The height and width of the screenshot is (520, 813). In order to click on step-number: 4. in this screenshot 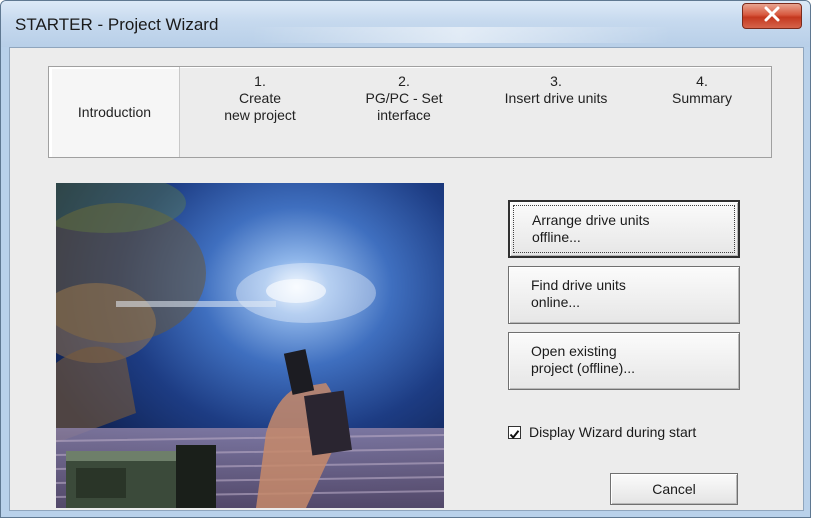, I will do `click(702, 81)`.